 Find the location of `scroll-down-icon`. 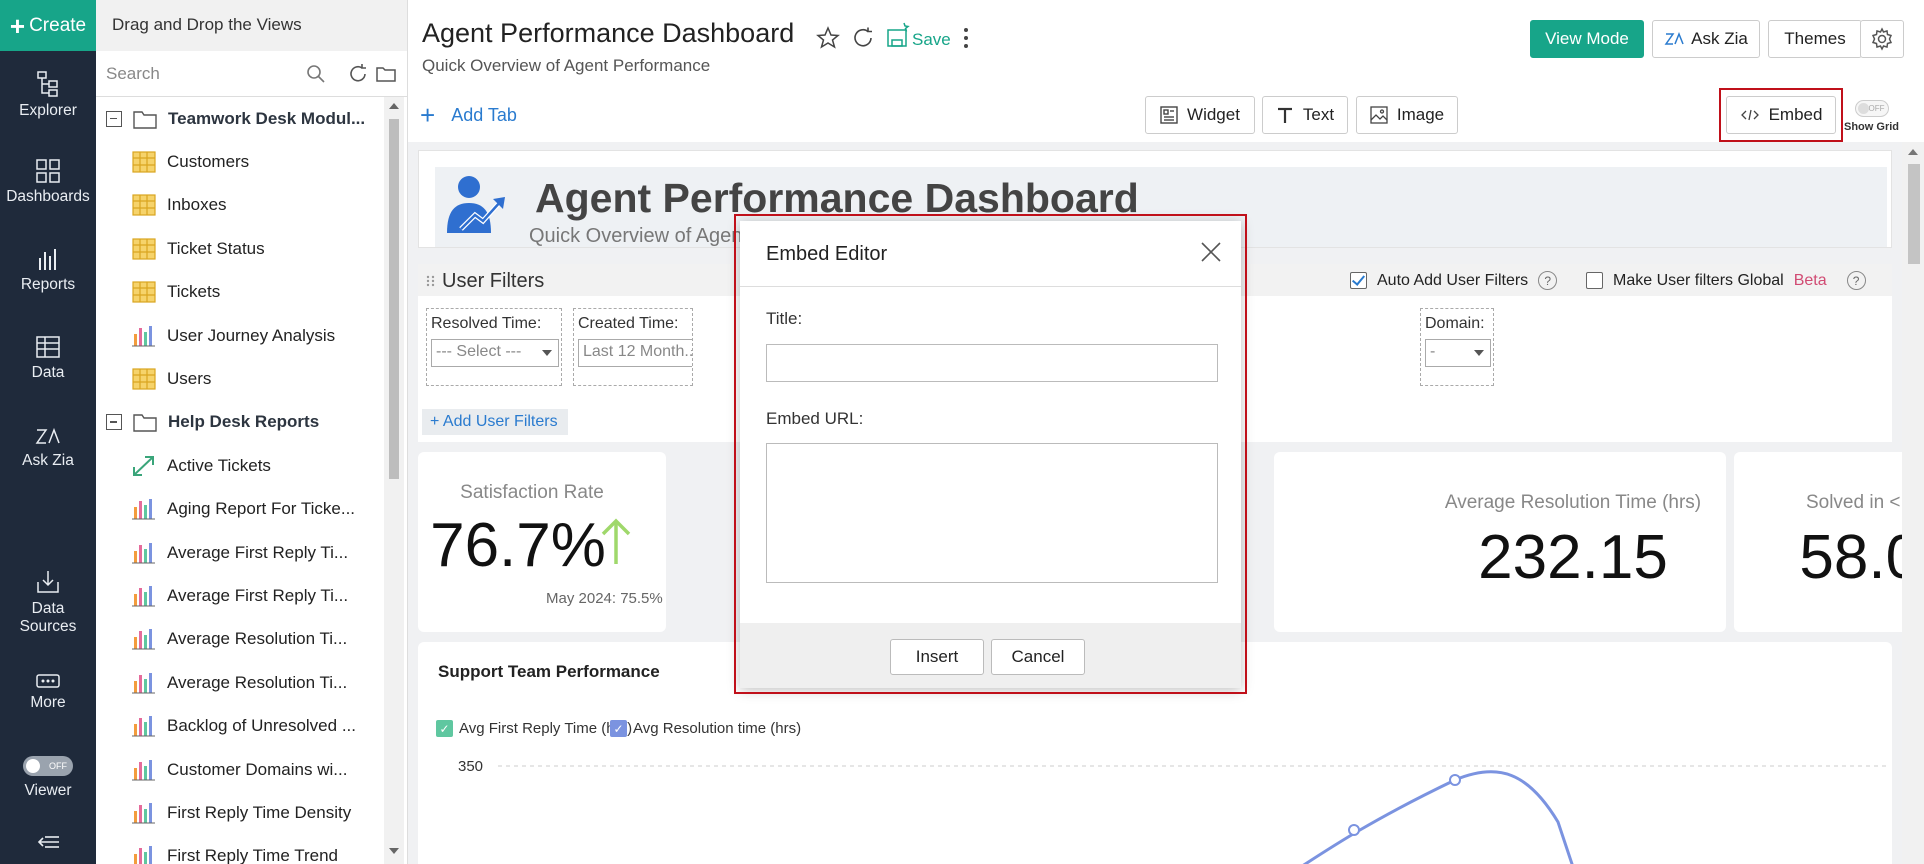

scroll-down-icon is located at coordinates (394, 851).